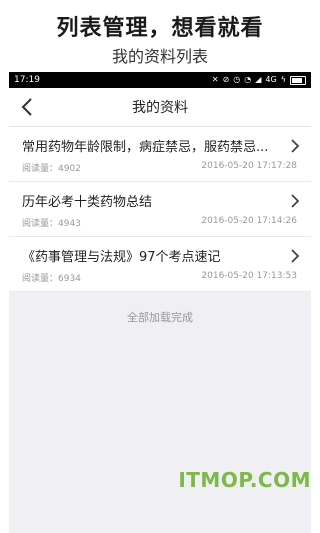 The height and width of the screenshot is (533, 320). Describe the element at coordinates (226, 79) in the screenshot. I see `silent-icon: ⊘` at that location.